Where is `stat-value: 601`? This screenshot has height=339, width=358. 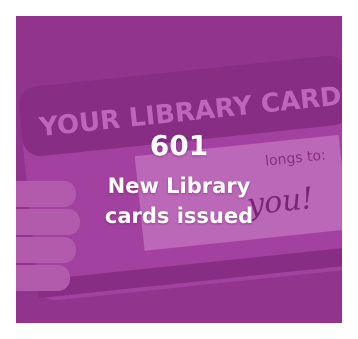 stat-value: 601 is located at coordinates (179, 145).